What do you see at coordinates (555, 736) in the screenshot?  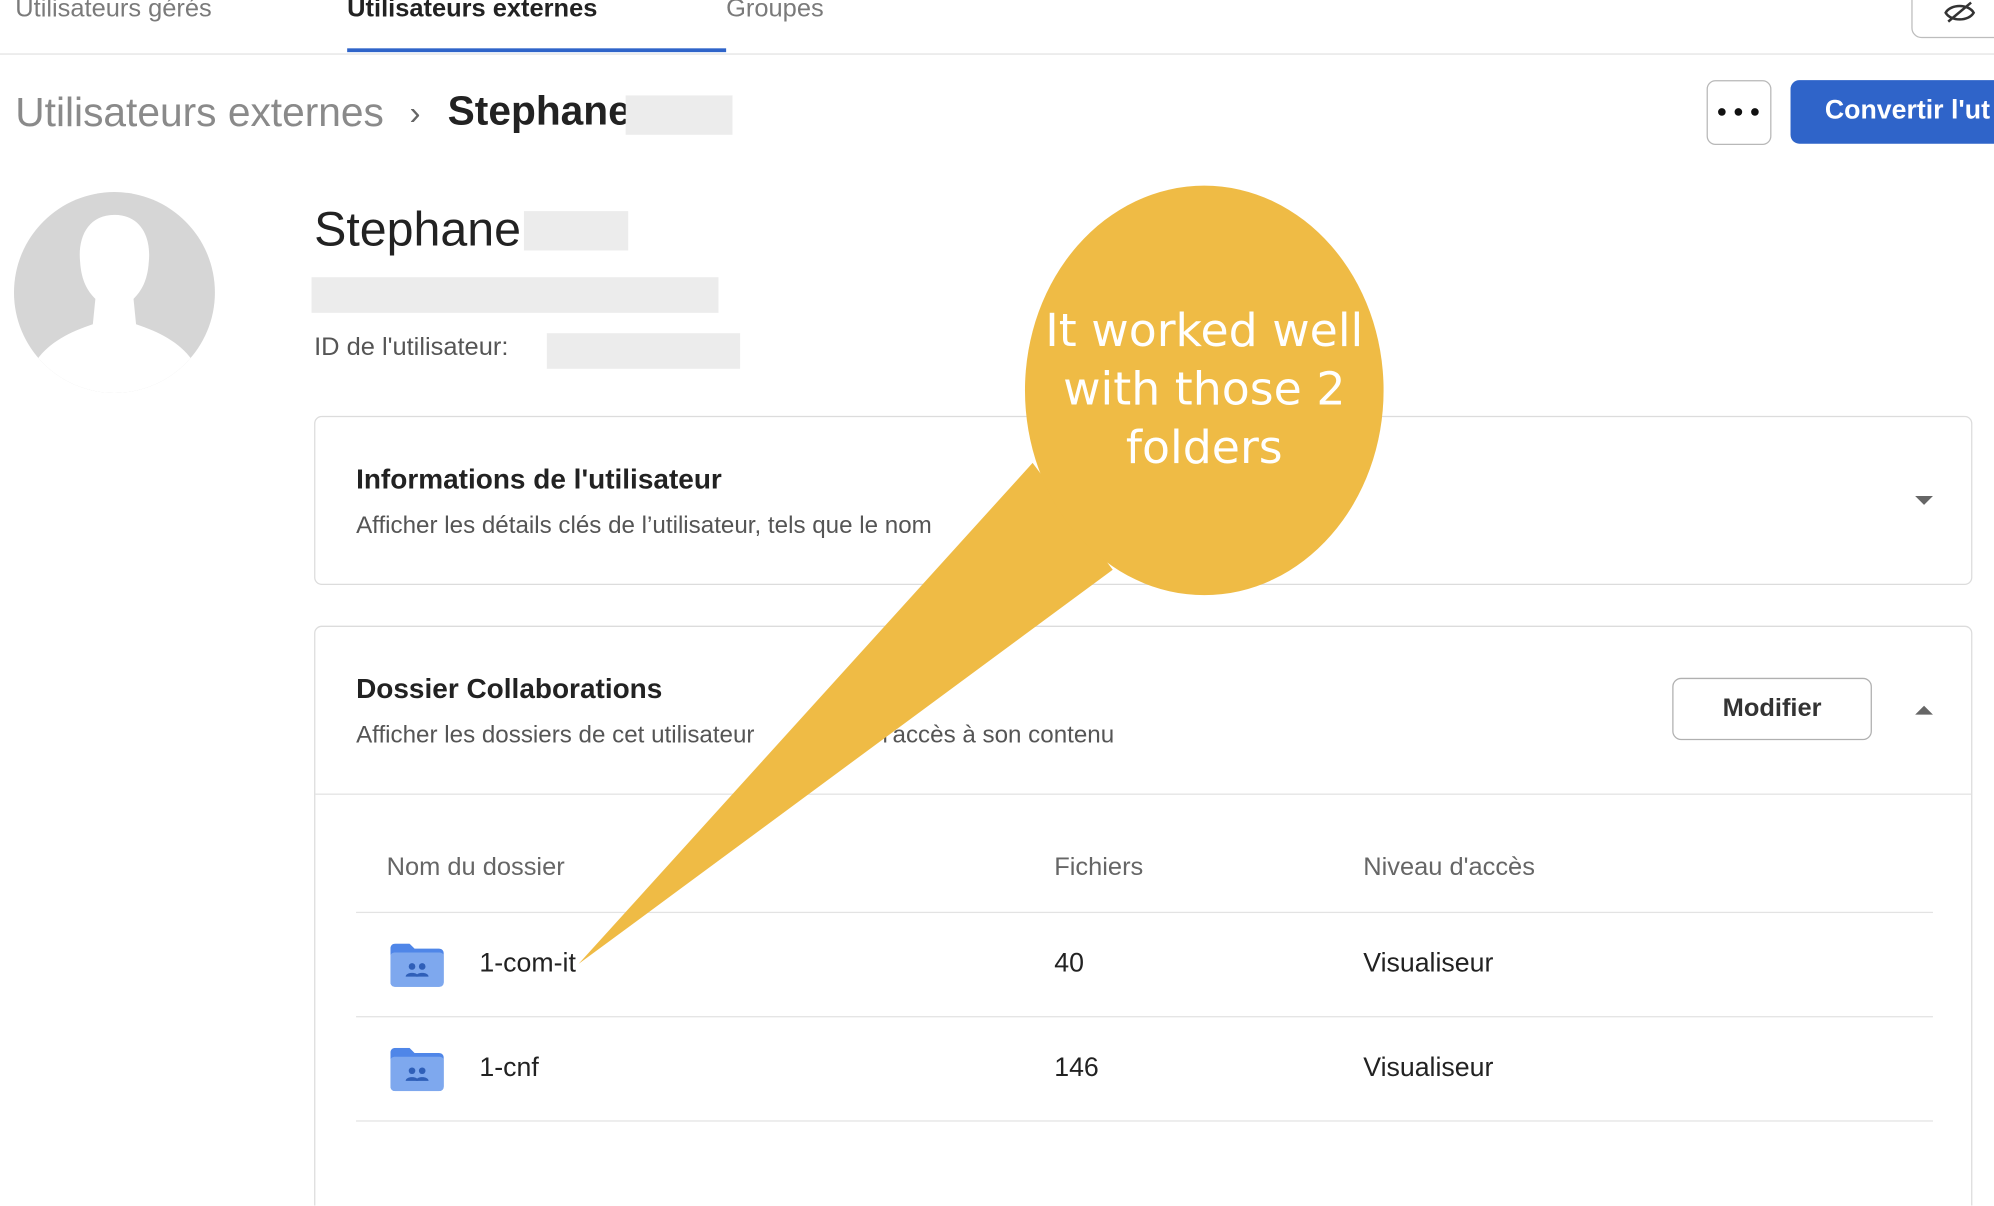 I see `card-description: Afficher les dossiers de cet utilisateur` at bounding box center [555, 736].